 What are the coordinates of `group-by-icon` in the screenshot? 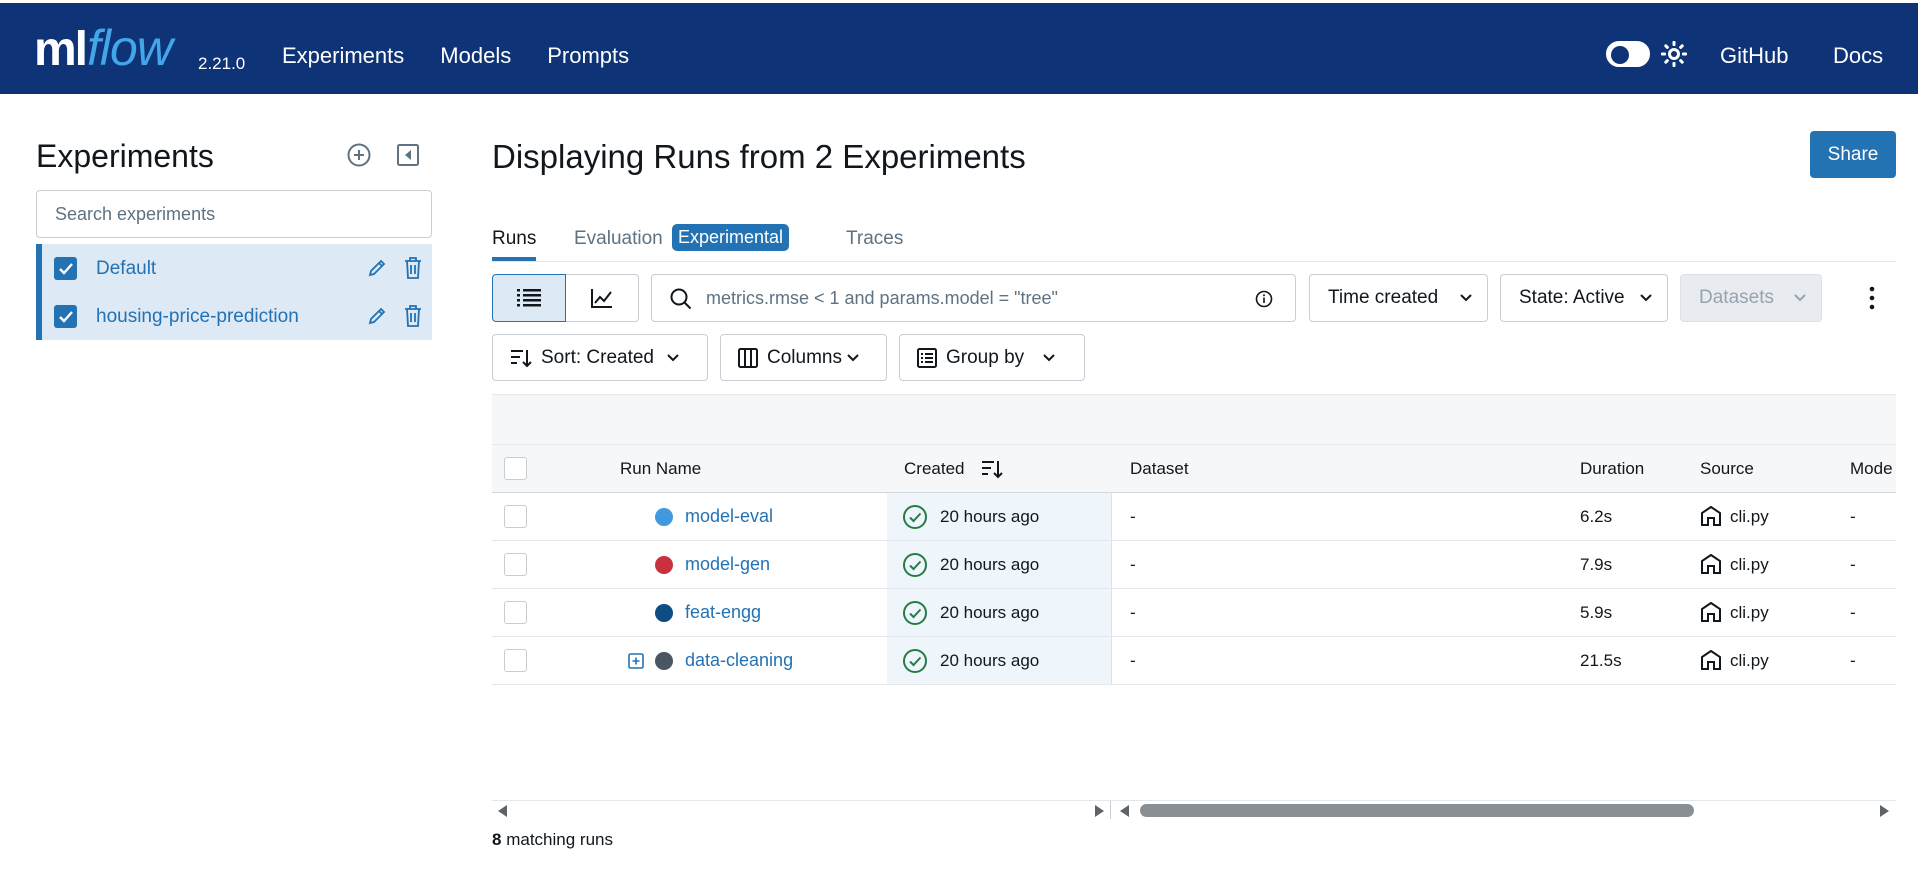 It's located at (927, 357).